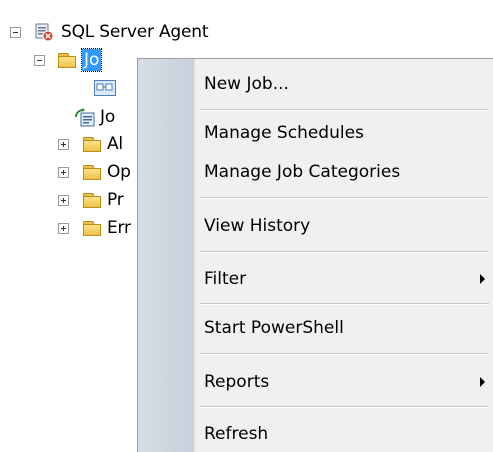 The image size is (493, 452). What do you see at coordinates (348, 382) in the screenshot?
I see `menu-item-reports: Reports` at bounding box center [348, 382].